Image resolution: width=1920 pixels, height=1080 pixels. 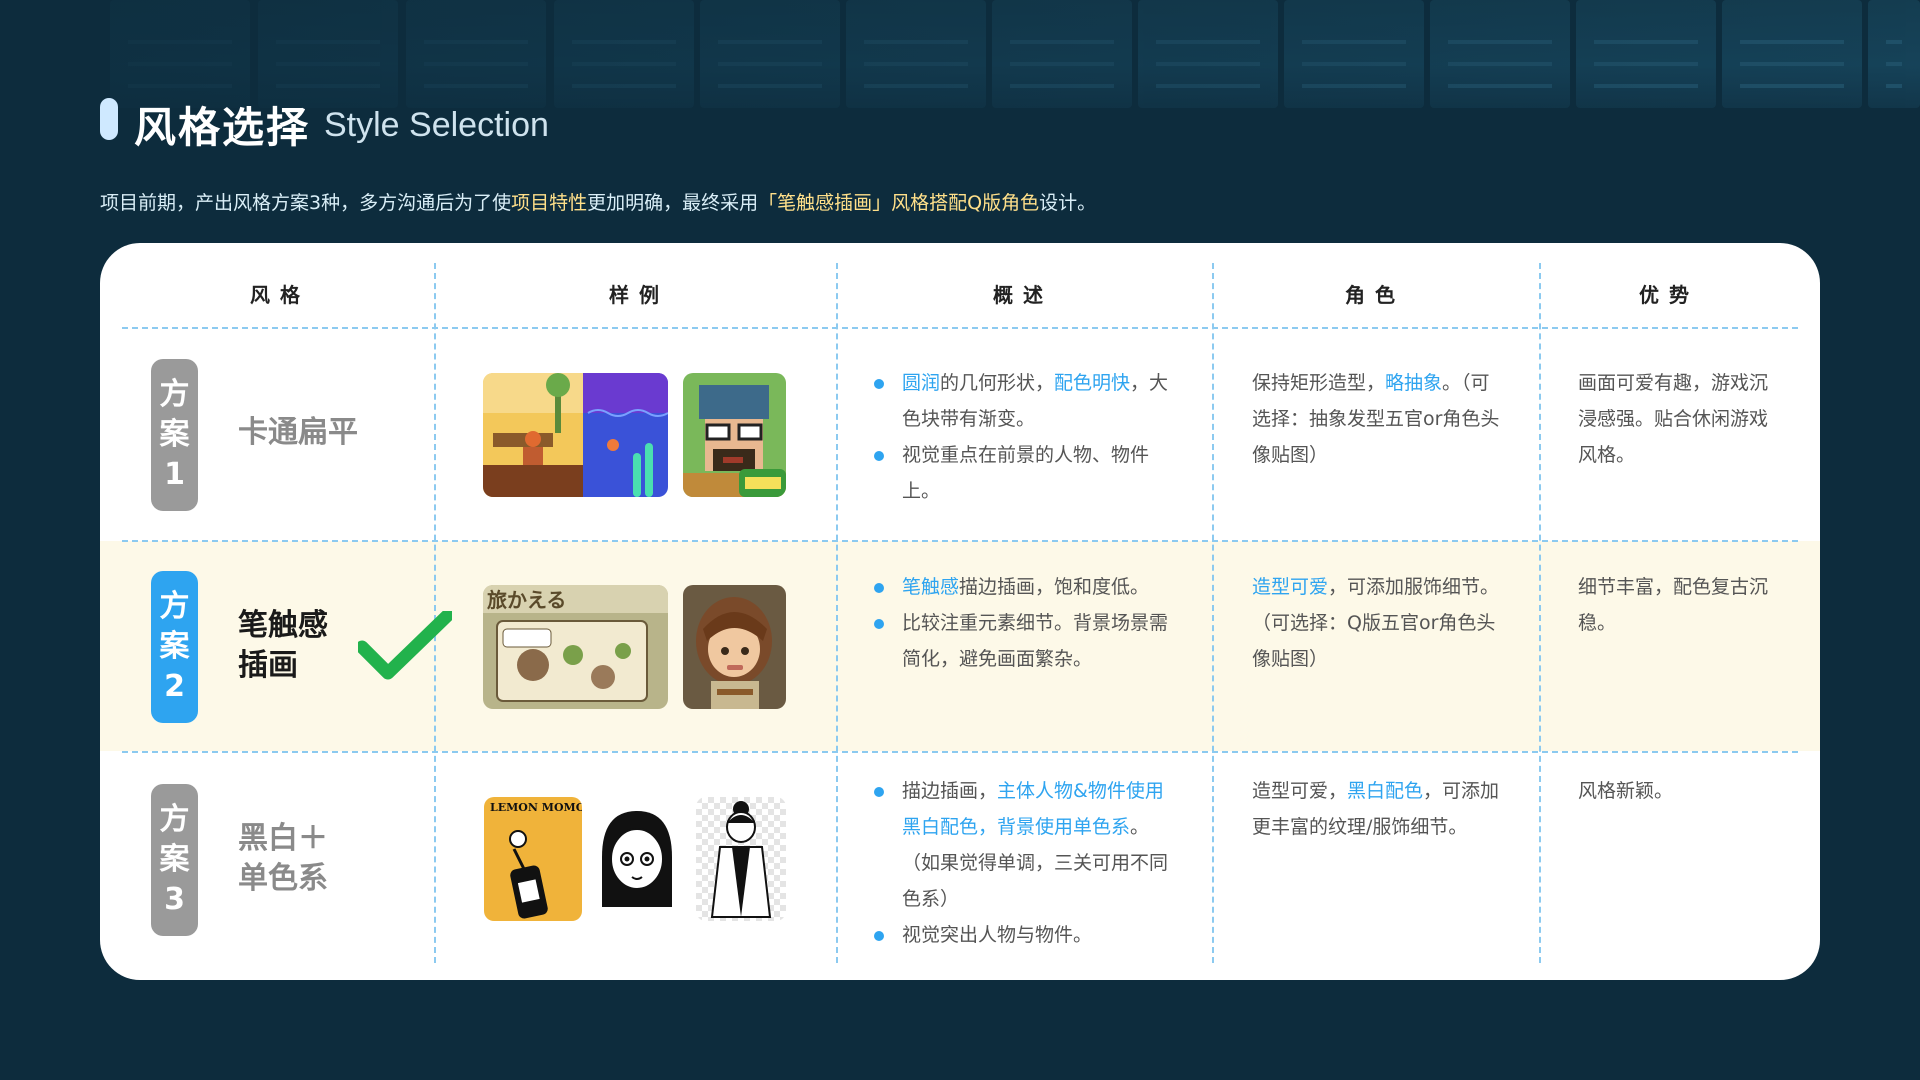 What do you see at coordinates (1023, 295) in the screenshot?
I see `header-summary: 概述` at bounding box center [1023, 295].